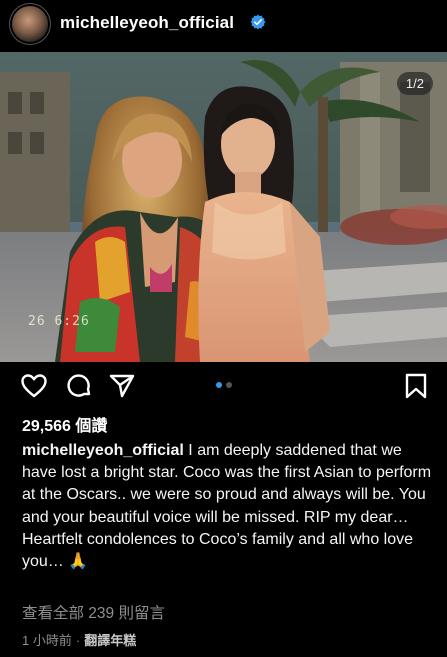 The height and width of the screenshot is (657, 447). Describe the element at coordinates (258, 22) in the screenshot. I see `verified-badge-icon` at that location.